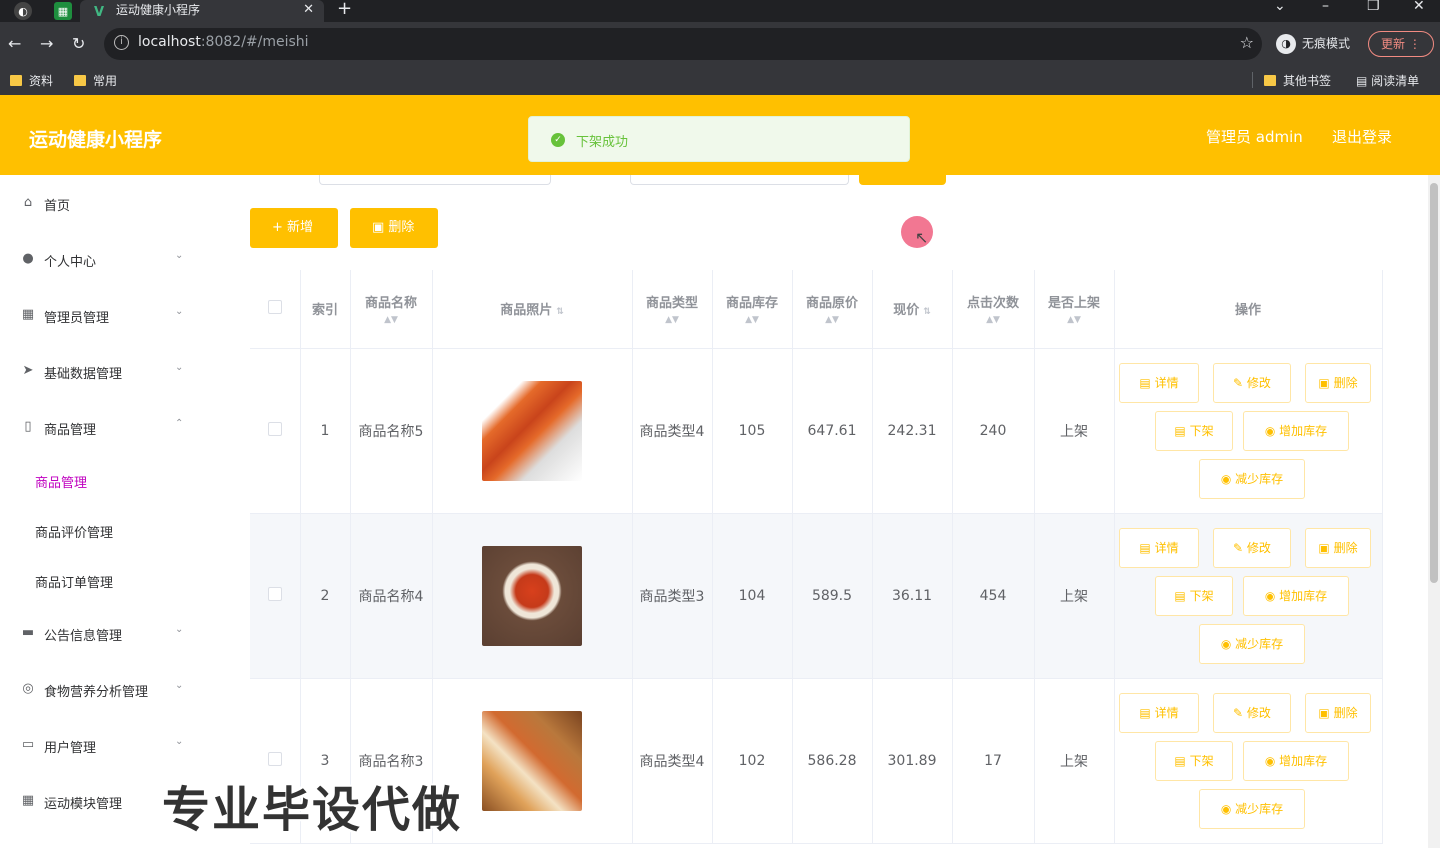  Describe the element at coordinates (63, 11) in the screenshot. I see `app-tab-icon: ▦` at that location.